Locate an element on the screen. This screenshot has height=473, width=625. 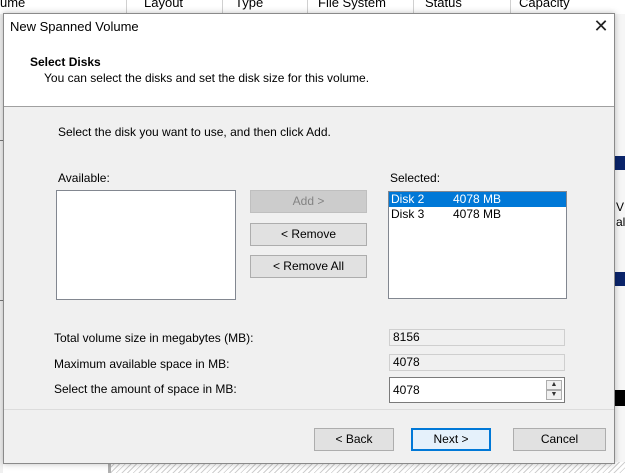
background-volume-text: al is located at coordinates (620, 222).